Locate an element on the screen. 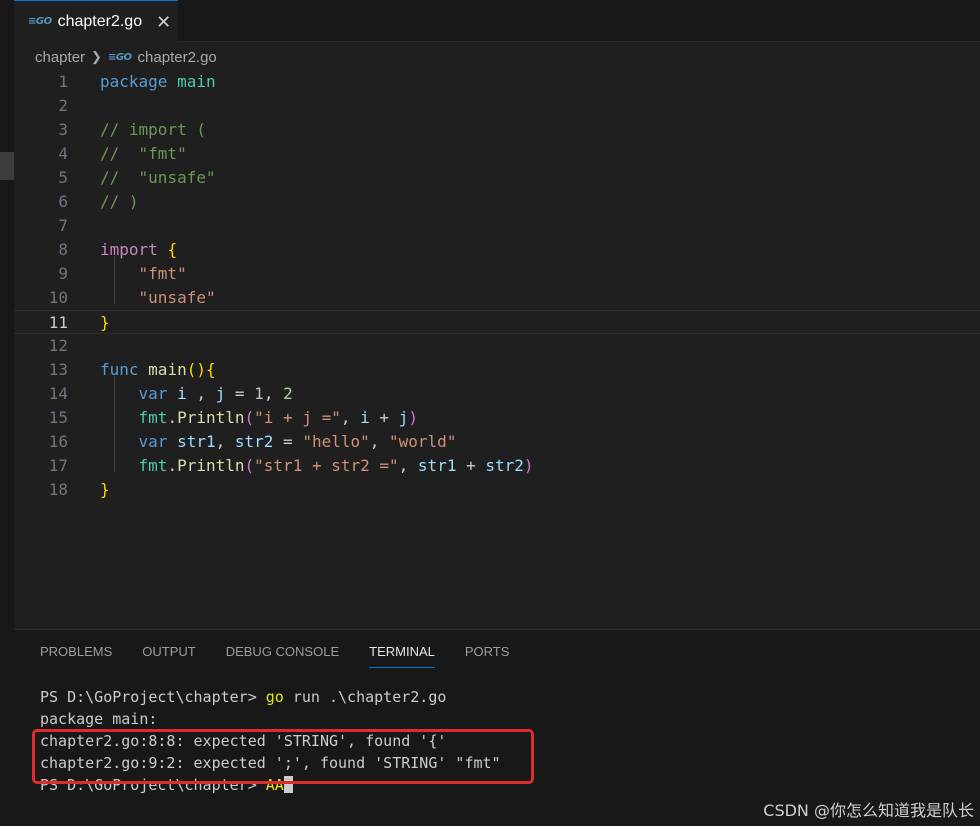 The height and width of the screenshot is (826, 980). activity-strip is located at coordinates (7, 413).